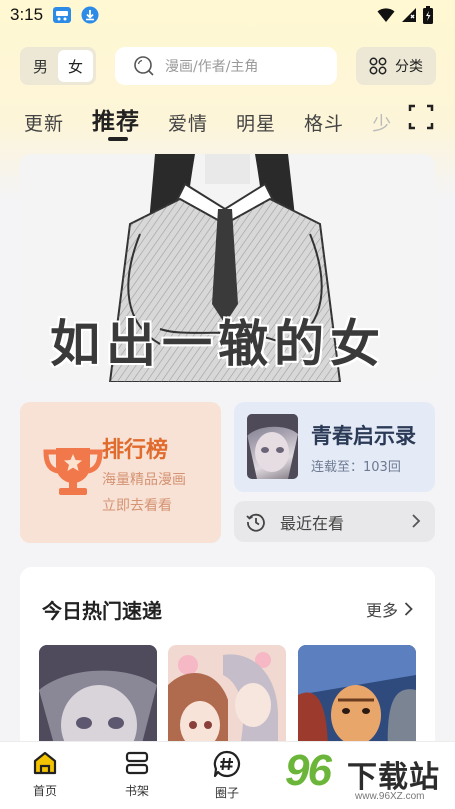 The width and height of the screenshot is (455, 809). I want to click on grid-icon, so click(378, 66).